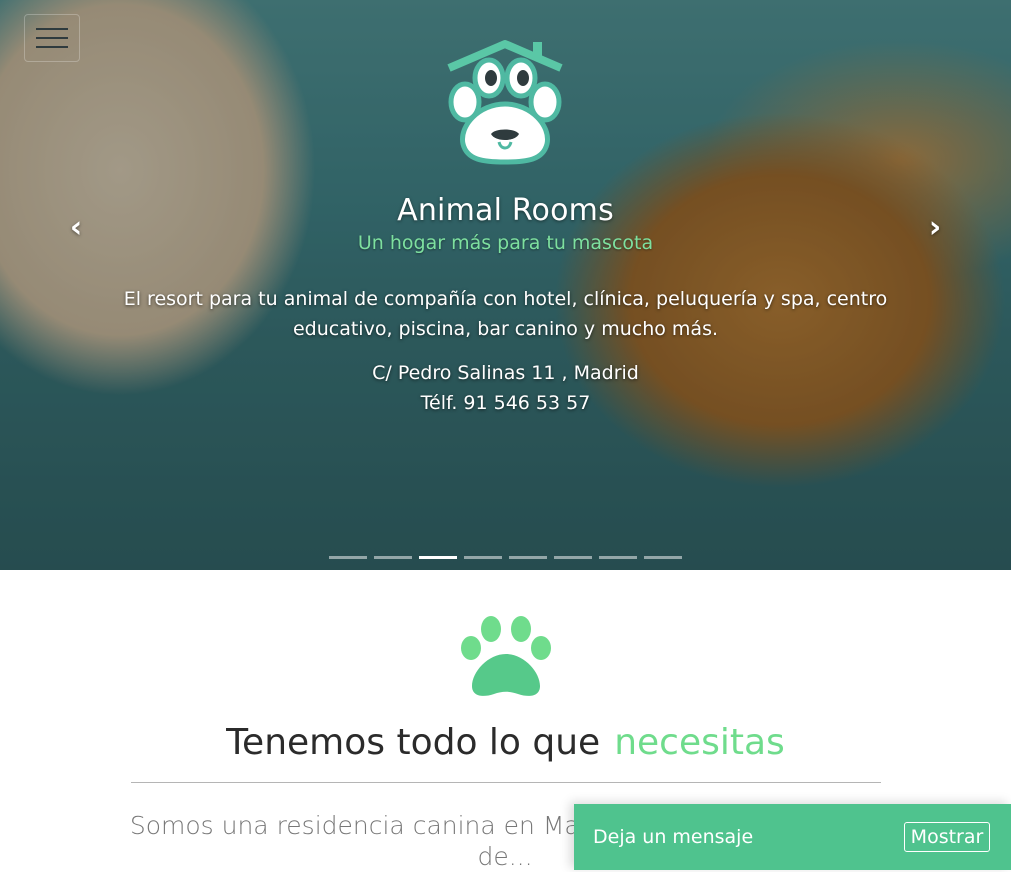 Image resolution: width=1011 pixels, height=872 pixels. What do you see at coordinates (52, 38) in the screenshot?
I see `menu-button` at bounding box center [52, 38].